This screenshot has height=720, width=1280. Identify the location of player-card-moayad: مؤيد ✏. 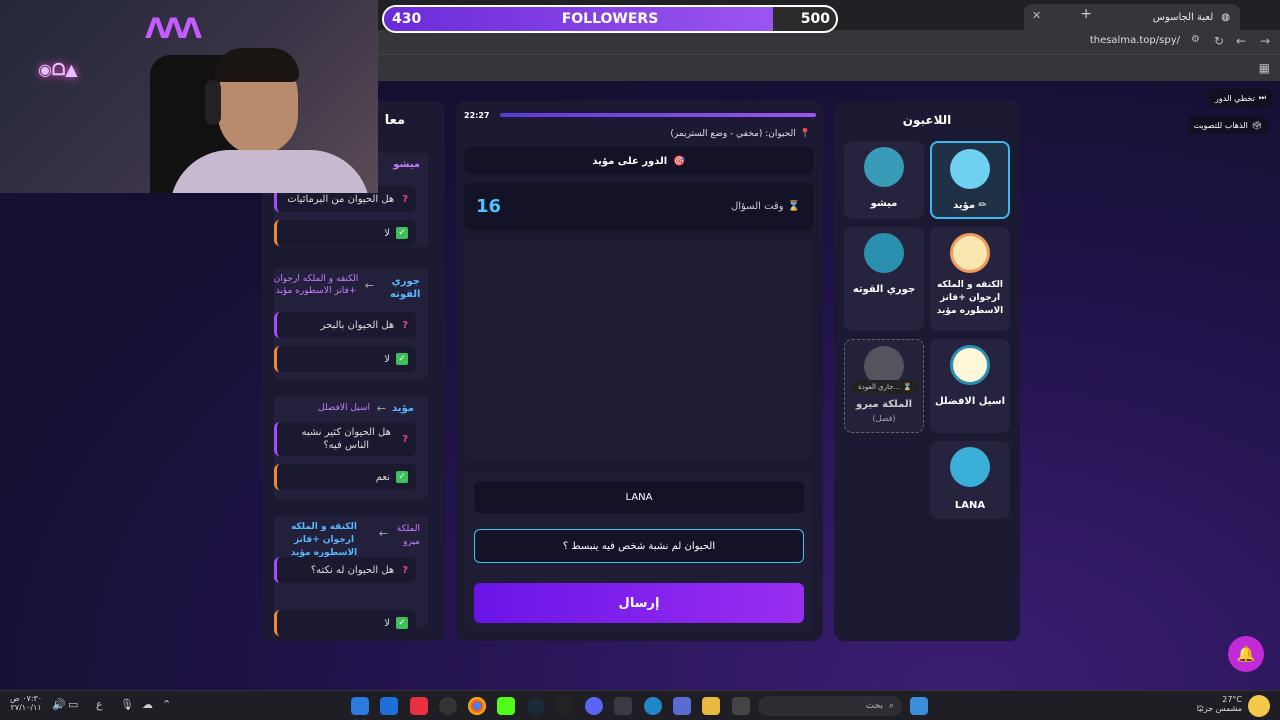
(970, 180).